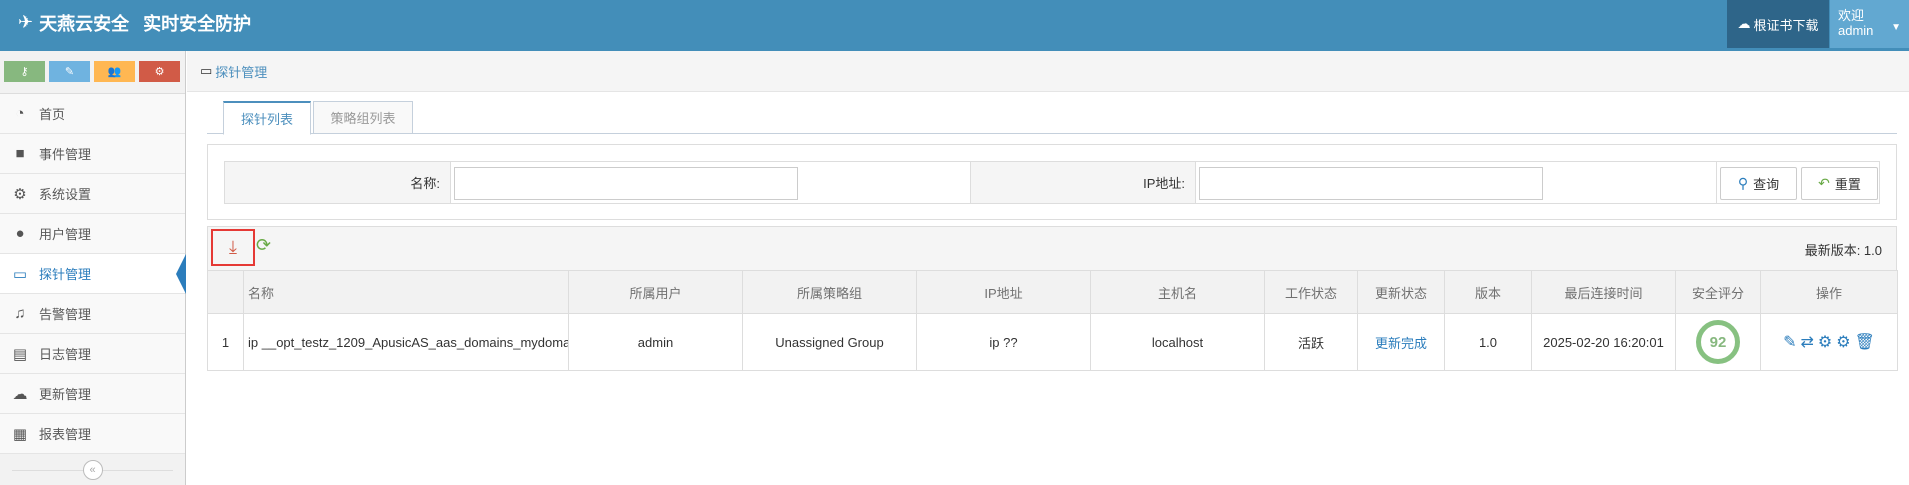 This screenshot has height=485, width=1909. Describe the element at coordinates (1865, 342) in the screenshot. I see `trash-icon: 🗑` at that location.